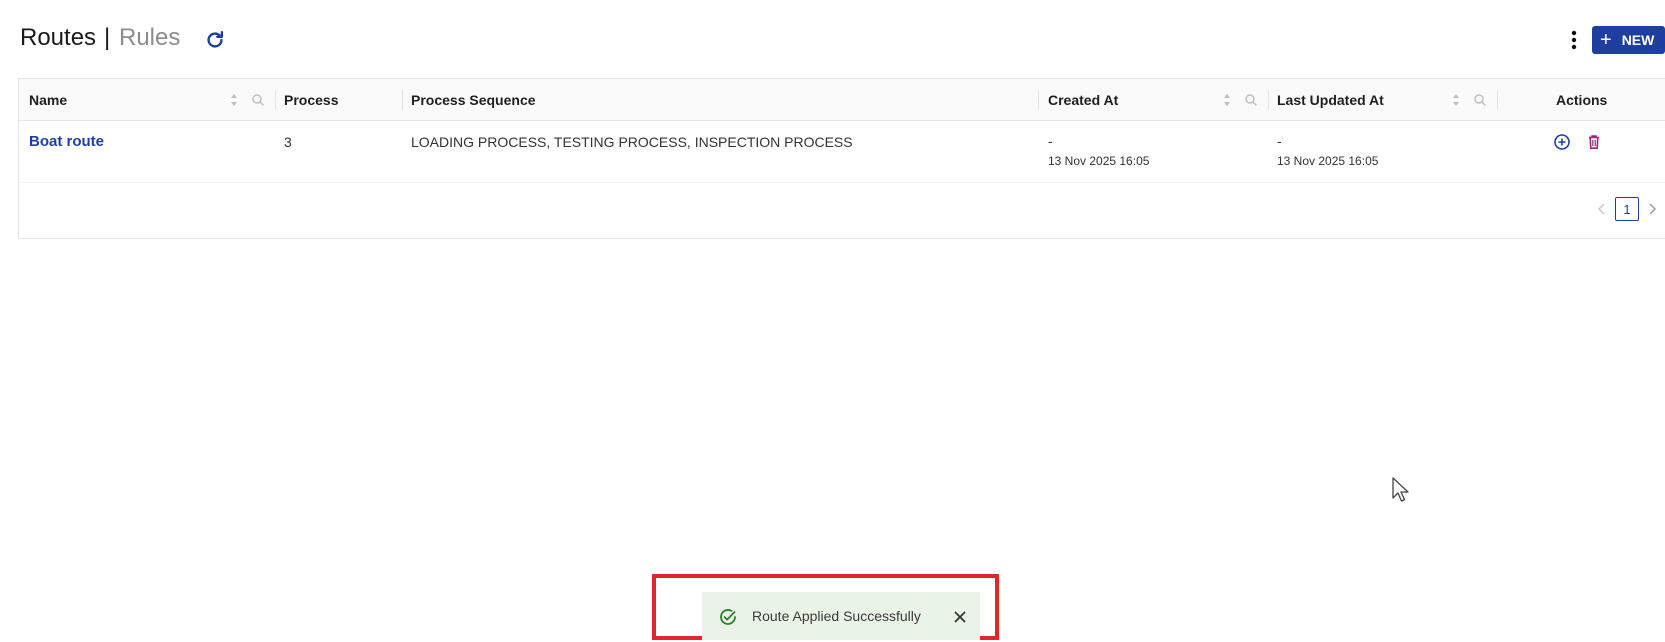  What do you see at coordinates (1328, 161) in the screenshot?
I see `updated-at: 13 Nov 2025 16:05` at bounding box center [1328, 161].